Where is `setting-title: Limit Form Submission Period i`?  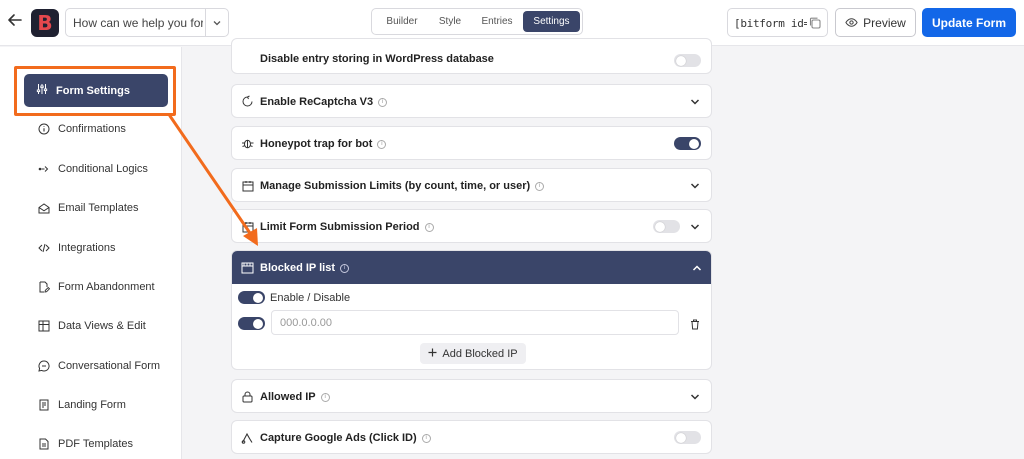 setting-title: Limit Form Submission Period i is located at coordinates (347, 227).